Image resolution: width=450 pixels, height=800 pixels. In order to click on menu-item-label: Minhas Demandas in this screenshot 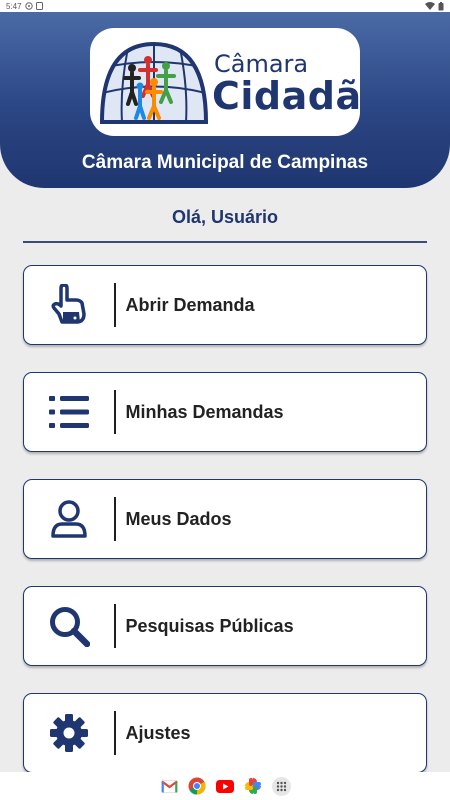, I will do `click(204, 411)`.